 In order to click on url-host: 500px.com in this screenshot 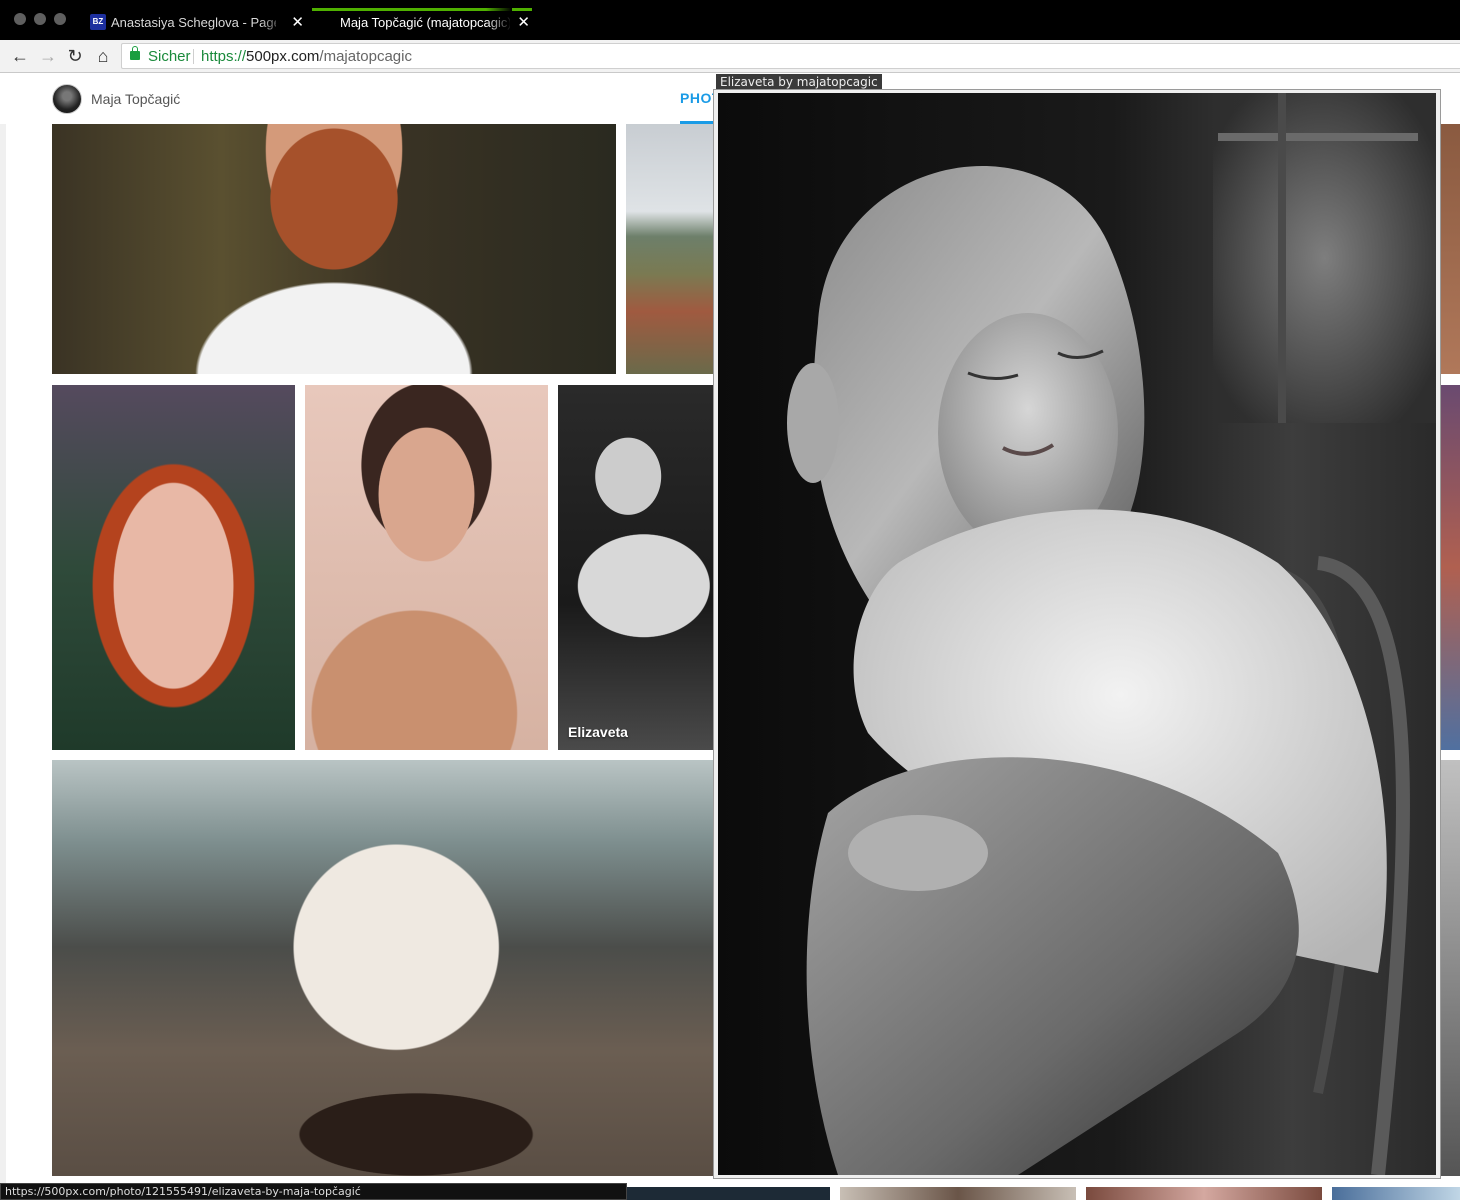, I will do `click(283, 56)`.